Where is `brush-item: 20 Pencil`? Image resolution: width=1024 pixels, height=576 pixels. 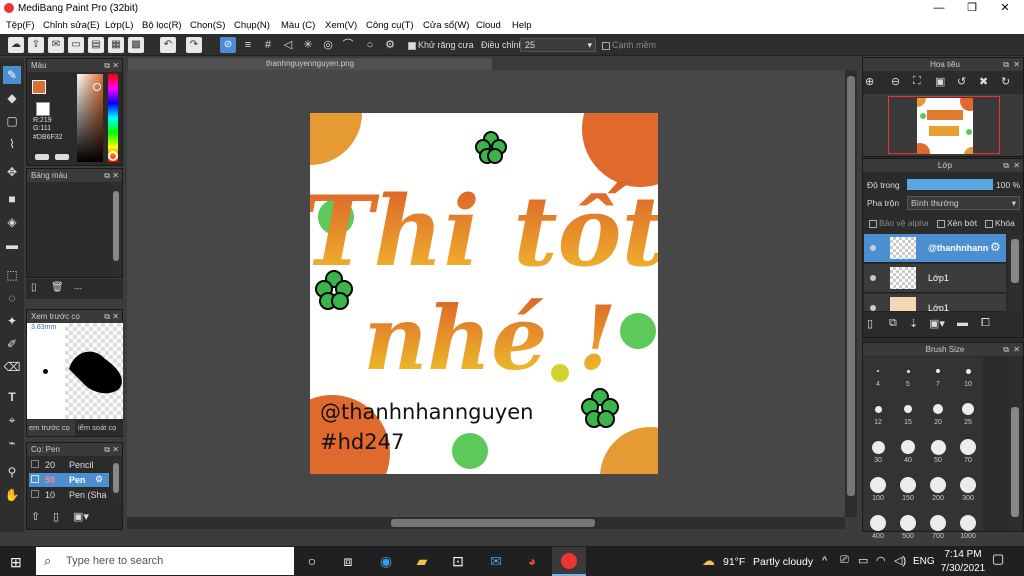
brush-item: 20 Pencil is located at coordinates (69, 465).